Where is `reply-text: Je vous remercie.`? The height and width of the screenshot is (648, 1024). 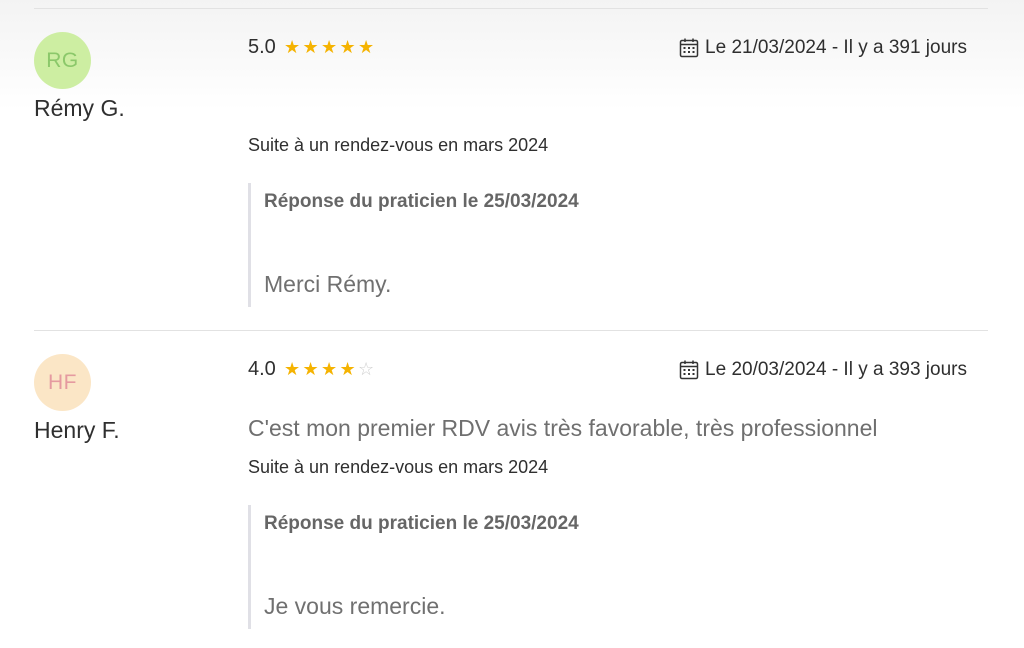
reply-text: Je vous remercie. is located at coordinates (355, 606).